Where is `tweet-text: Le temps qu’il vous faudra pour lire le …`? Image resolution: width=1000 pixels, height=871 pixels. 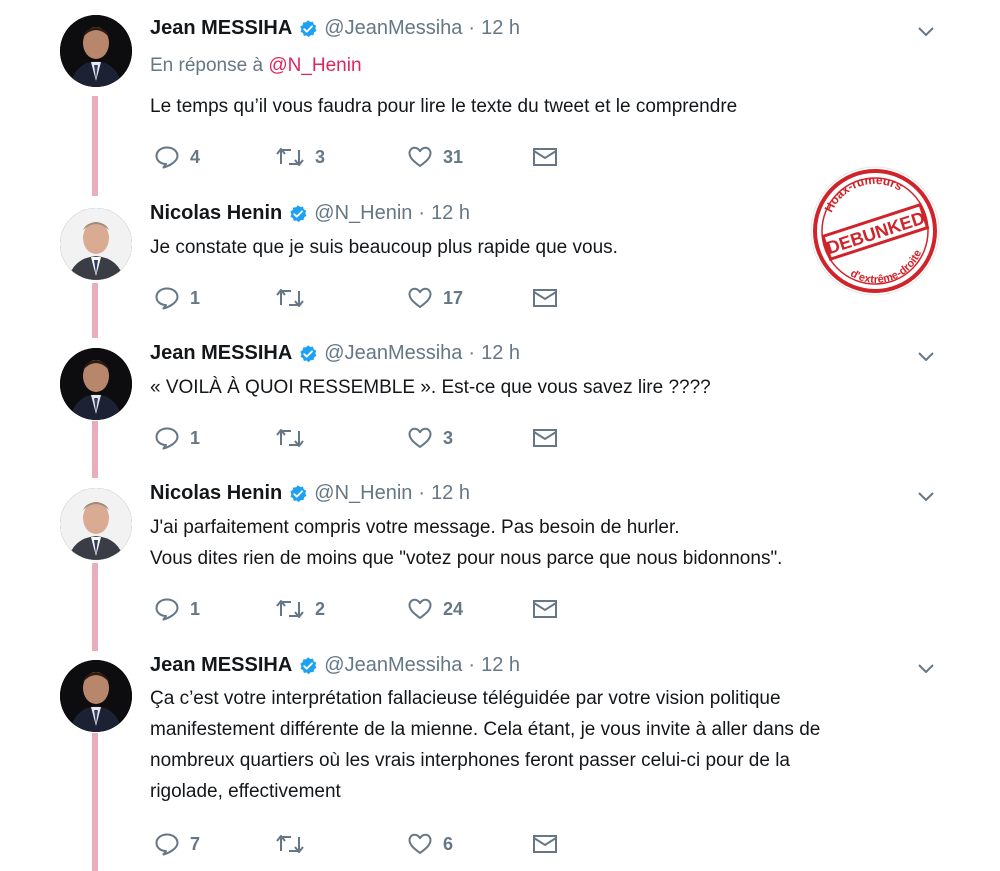
tweet-text: Le temps qu’il vous faudra pour lire le … is located at coordinates (444, 106).